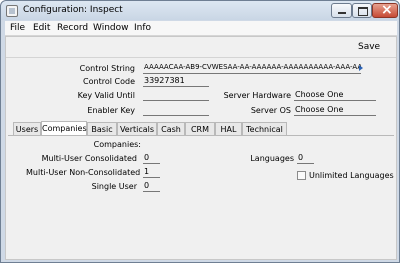  Describe the element at coordinates (351, 175) in the screenshot. I see `unlimited-languages-label: Unlimited Languages` at that location.